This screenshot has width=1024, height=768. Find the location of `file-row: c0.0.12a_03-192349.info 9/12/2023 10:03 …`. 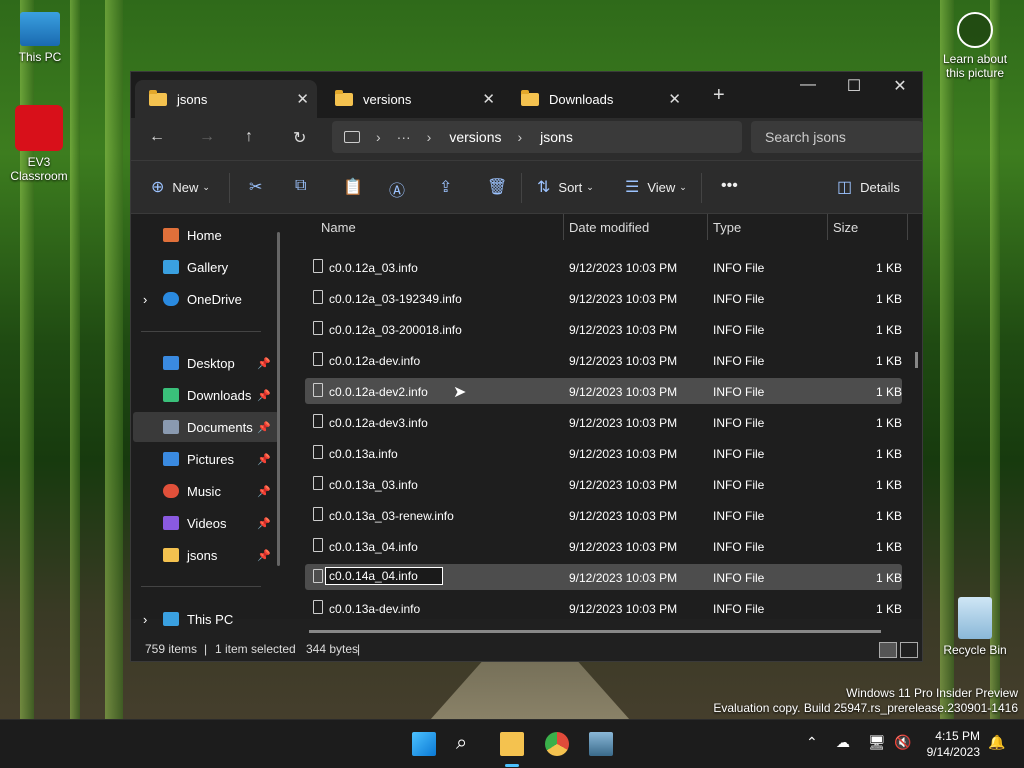

file-row: c0.0.12a_03-192349.info 9/12/2023 10:03 … is located at coordinates (603, 298).